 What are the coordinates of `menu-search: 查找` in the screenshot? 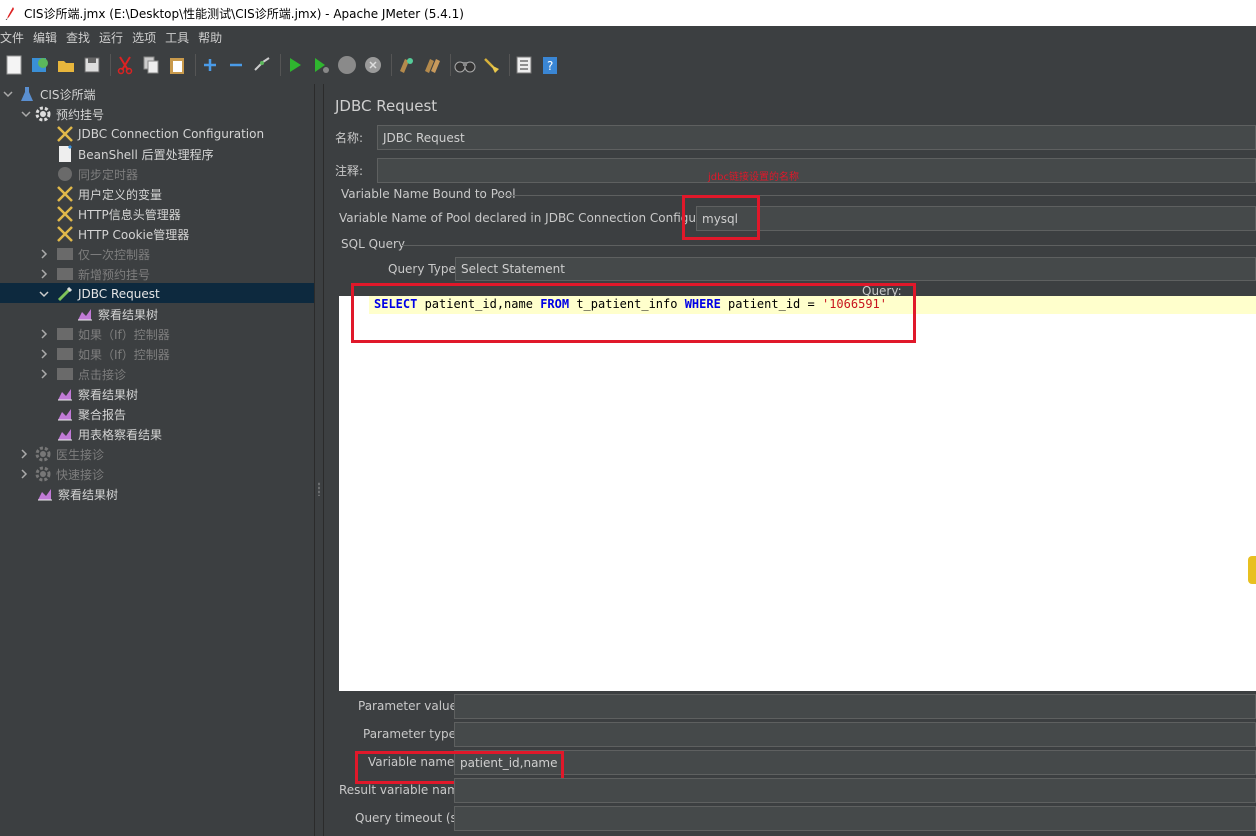 It's located at (78, 37).